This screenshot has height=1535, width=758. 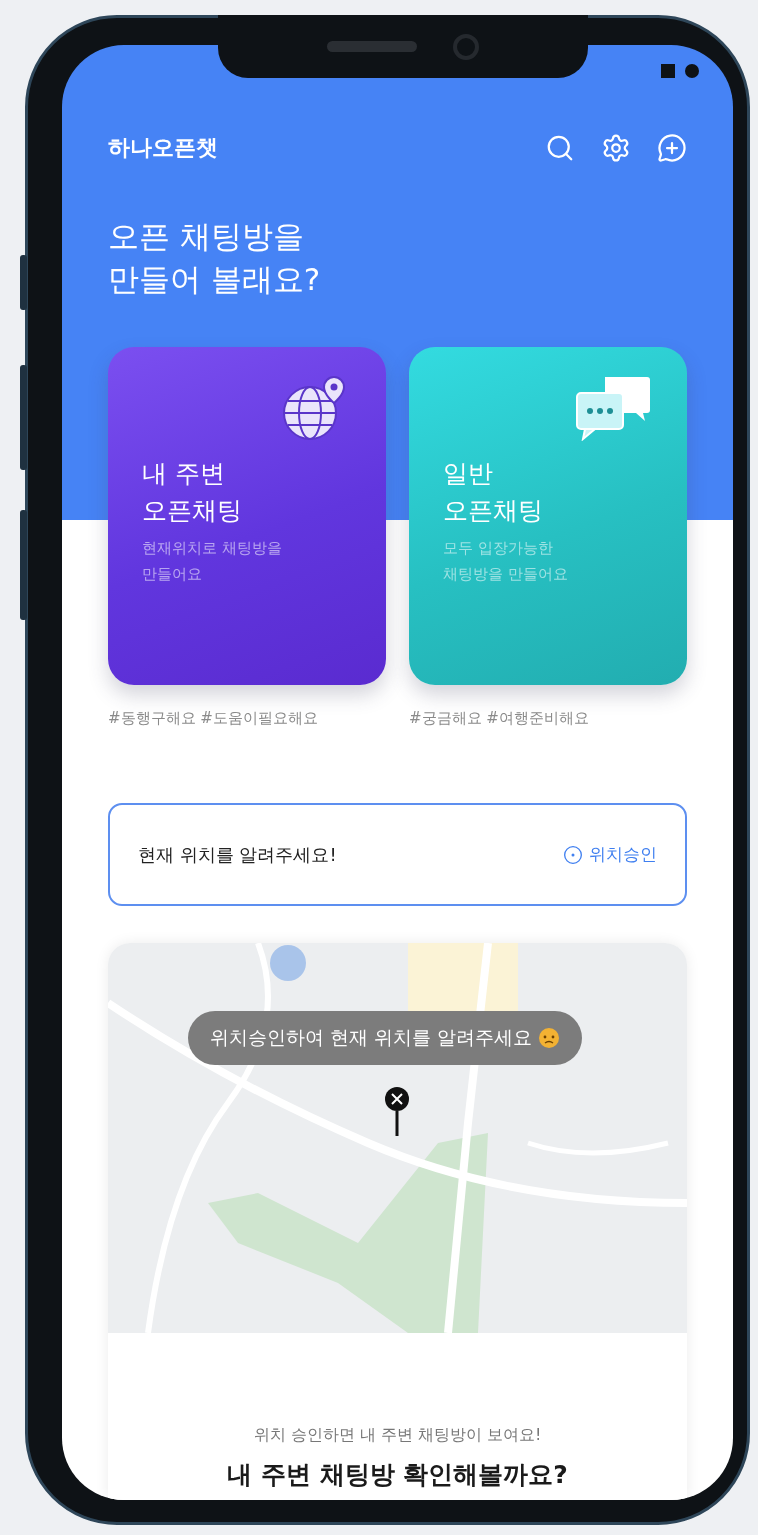 I want to click on new-chat-button, so click(x=672, y=148).